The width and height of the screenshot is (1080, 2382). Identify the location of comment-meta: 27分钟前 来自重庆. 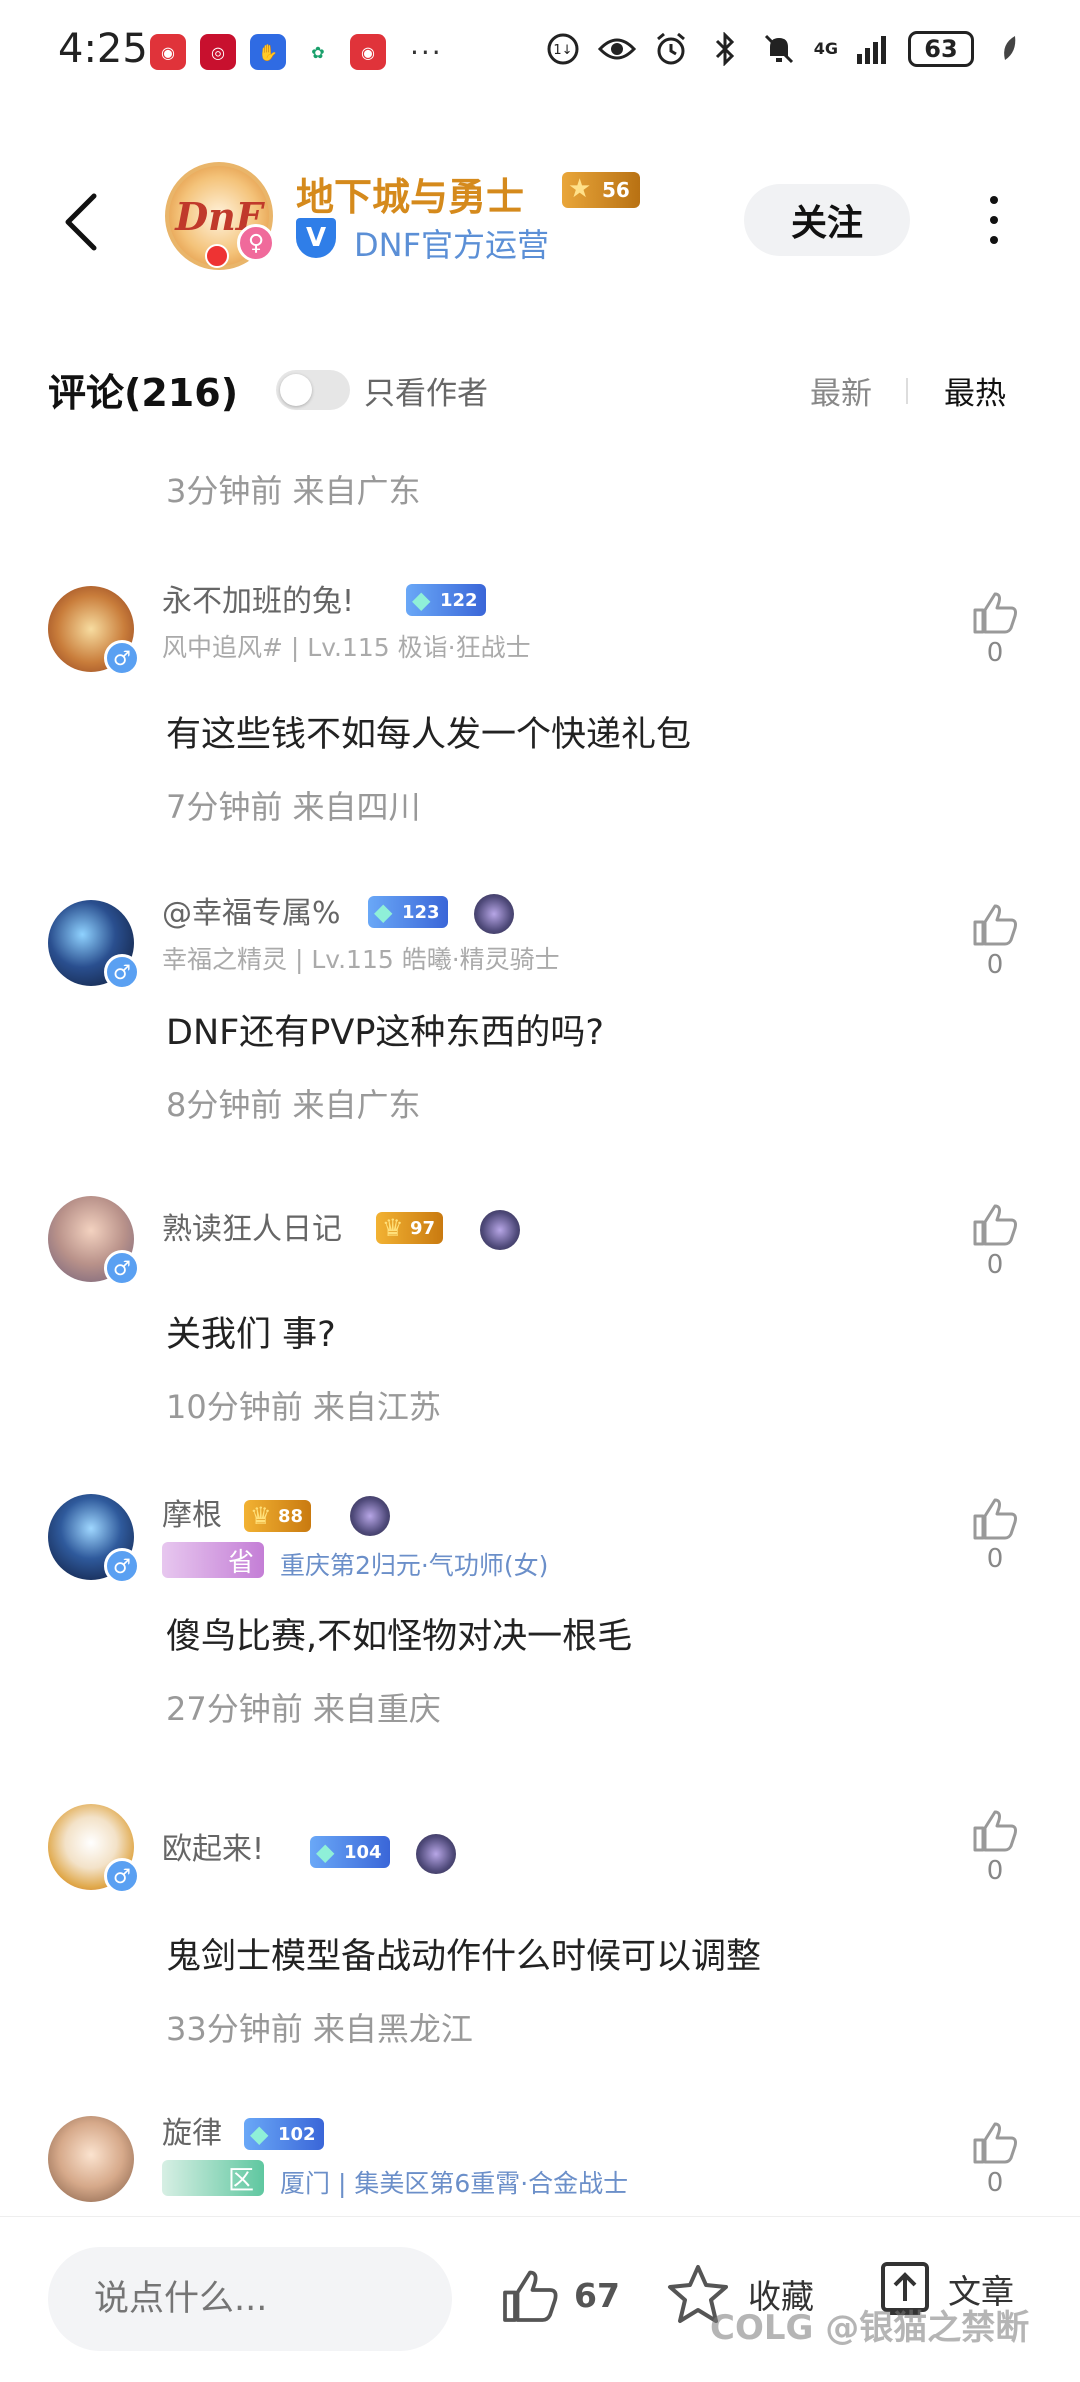
(303, 1709).